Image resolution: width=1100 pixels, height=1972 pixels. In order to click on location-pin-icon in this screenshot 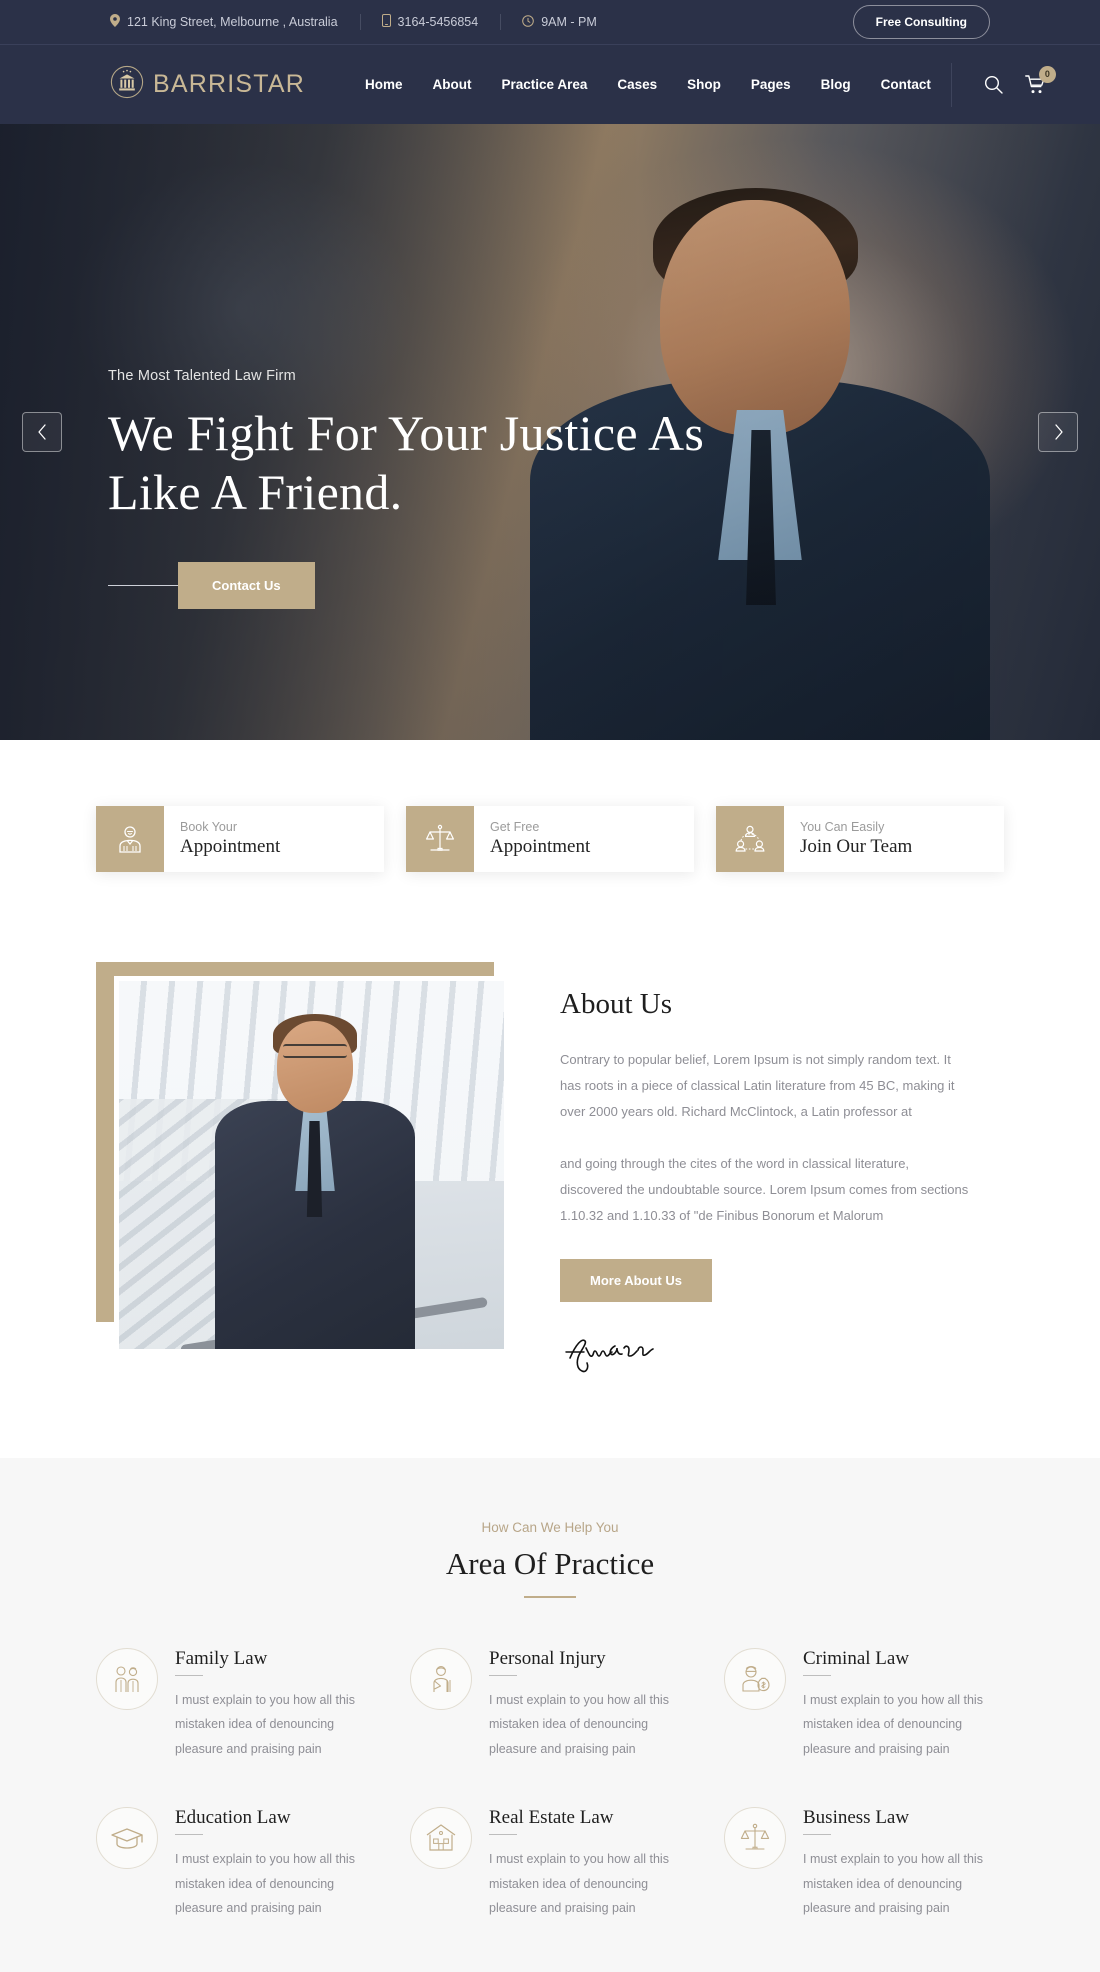, I will do `click(115, 22)`.